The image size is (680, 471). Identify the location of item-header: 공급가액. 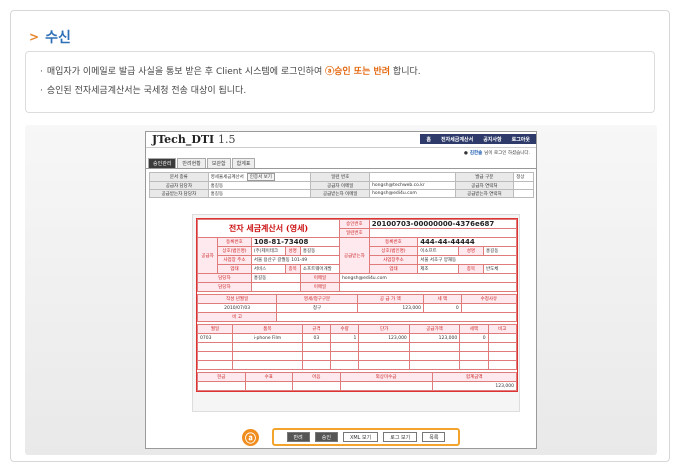
(434, 329).